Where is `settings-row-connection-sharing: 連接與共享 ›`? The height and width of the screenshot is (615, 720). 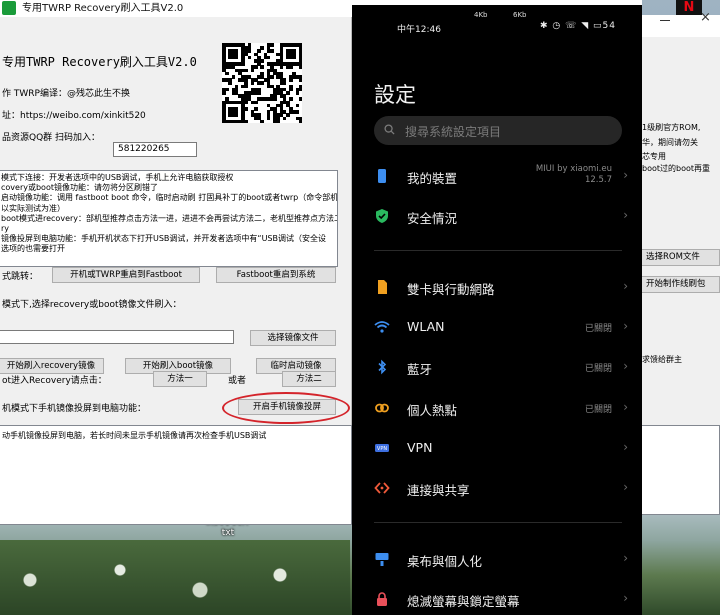 settings-row-connection-sharing: 連接與共享 › is located at coordinates (497, 488).